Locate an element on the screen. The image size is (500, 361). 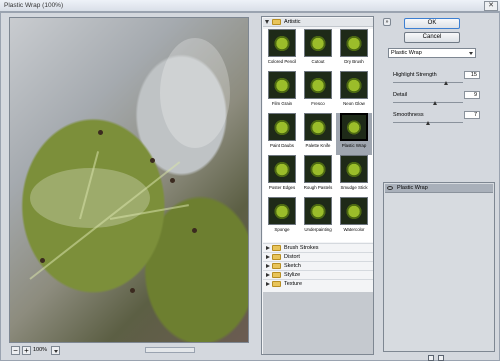
cancel-button: Cancel is located at coordinates (432, 37).